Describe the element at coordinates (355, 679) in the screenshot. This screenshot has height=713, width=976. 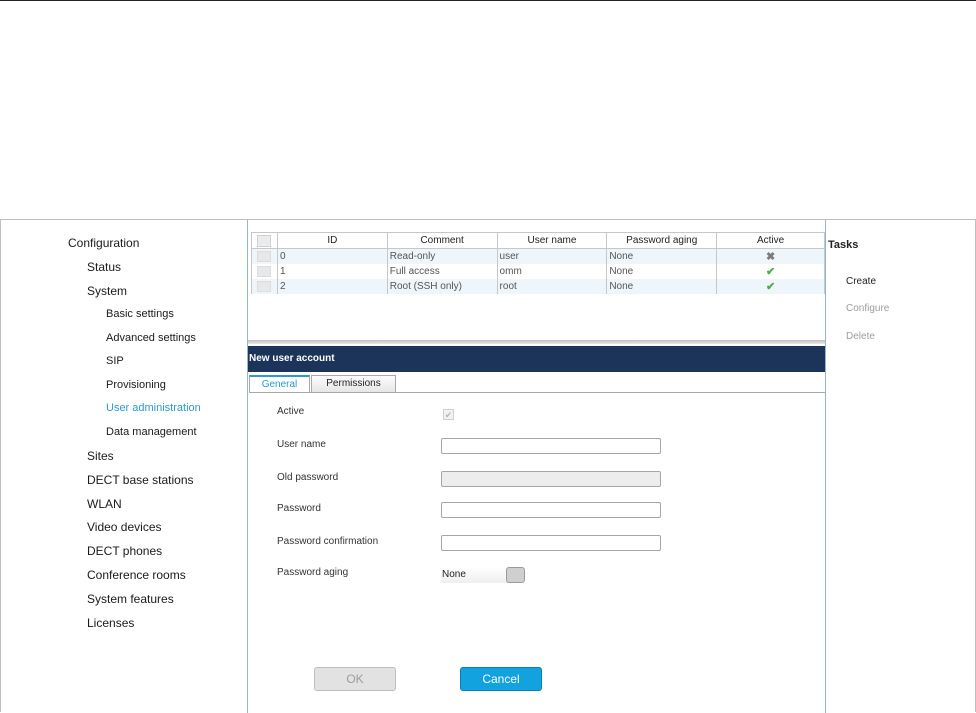
I see `ok-button: OK` at that location.